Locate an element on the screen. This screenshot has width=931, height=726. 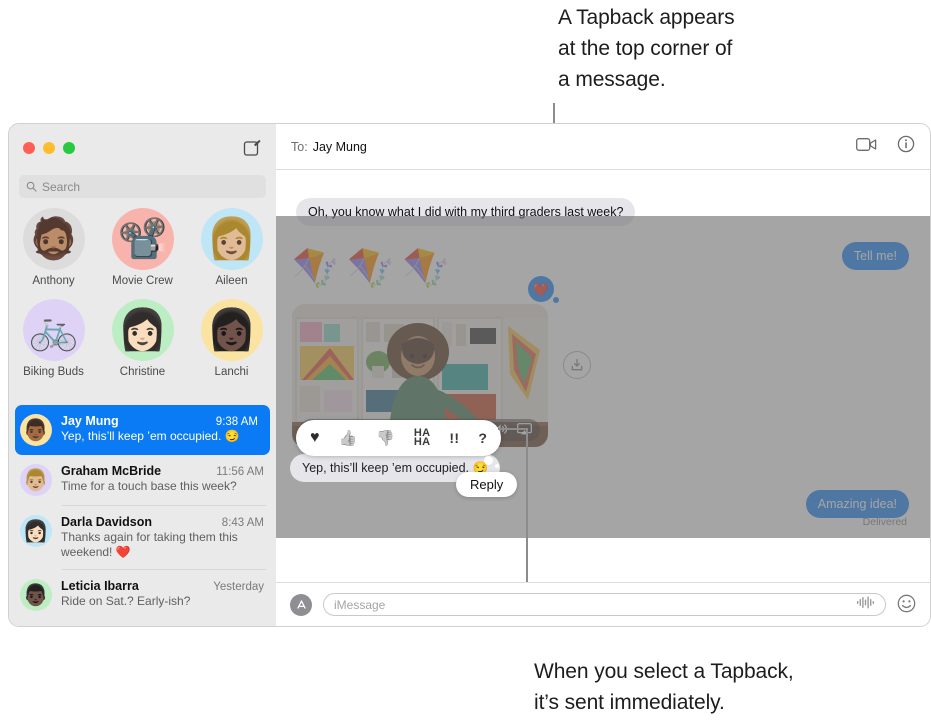
pinned-conversation-biking-buds: 🚲 Biking Buds is located at coordinates (53, 338).